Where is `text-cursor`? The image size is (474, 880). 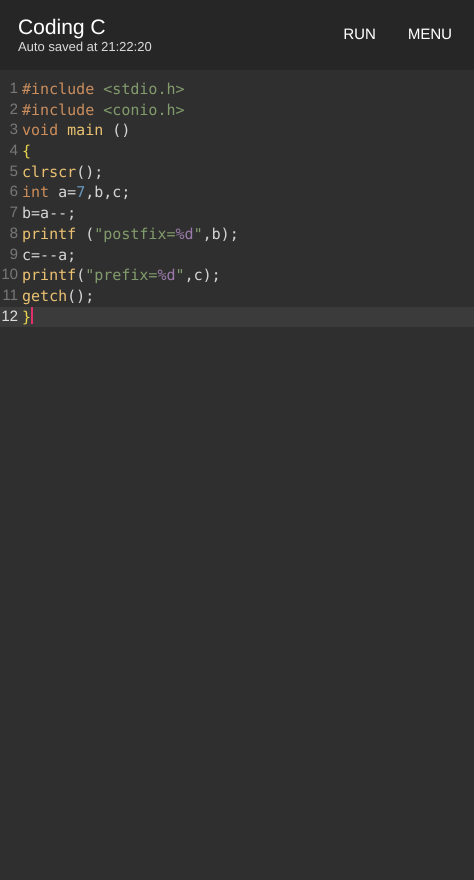 text-cursor is located at coordinates (32, 315).